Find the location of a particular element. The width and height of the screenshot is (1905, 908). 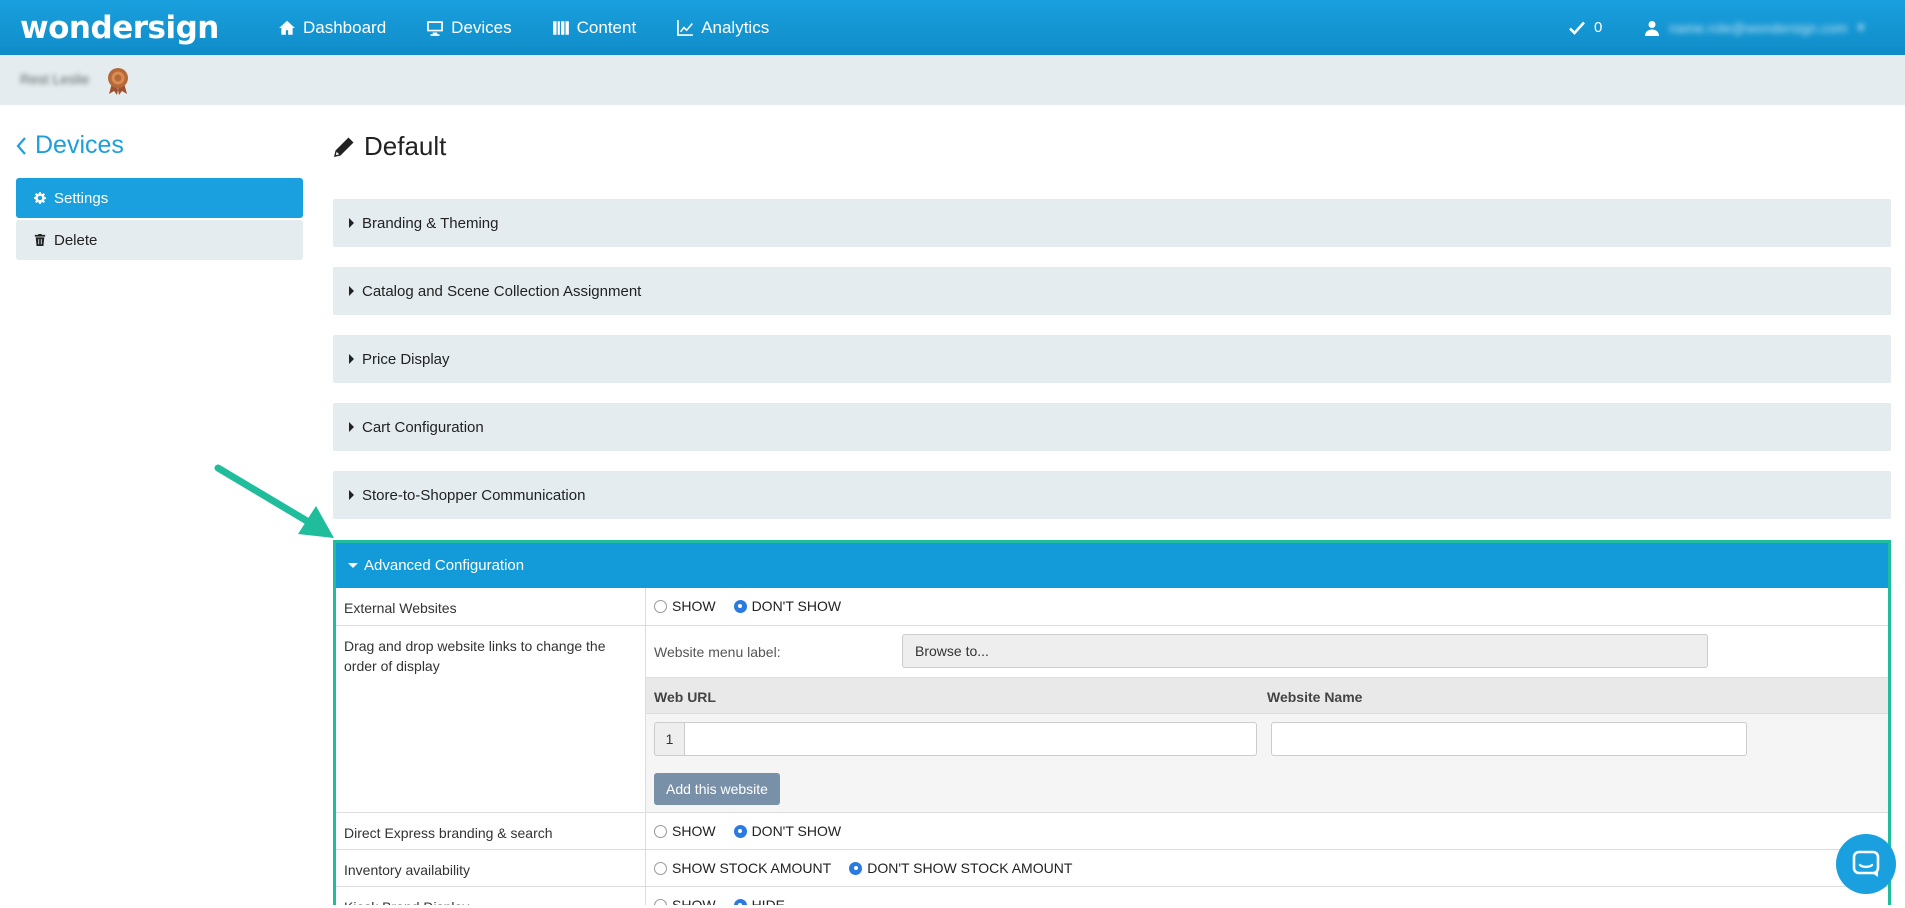

website-name-input is located at coordinates (1509, 739).